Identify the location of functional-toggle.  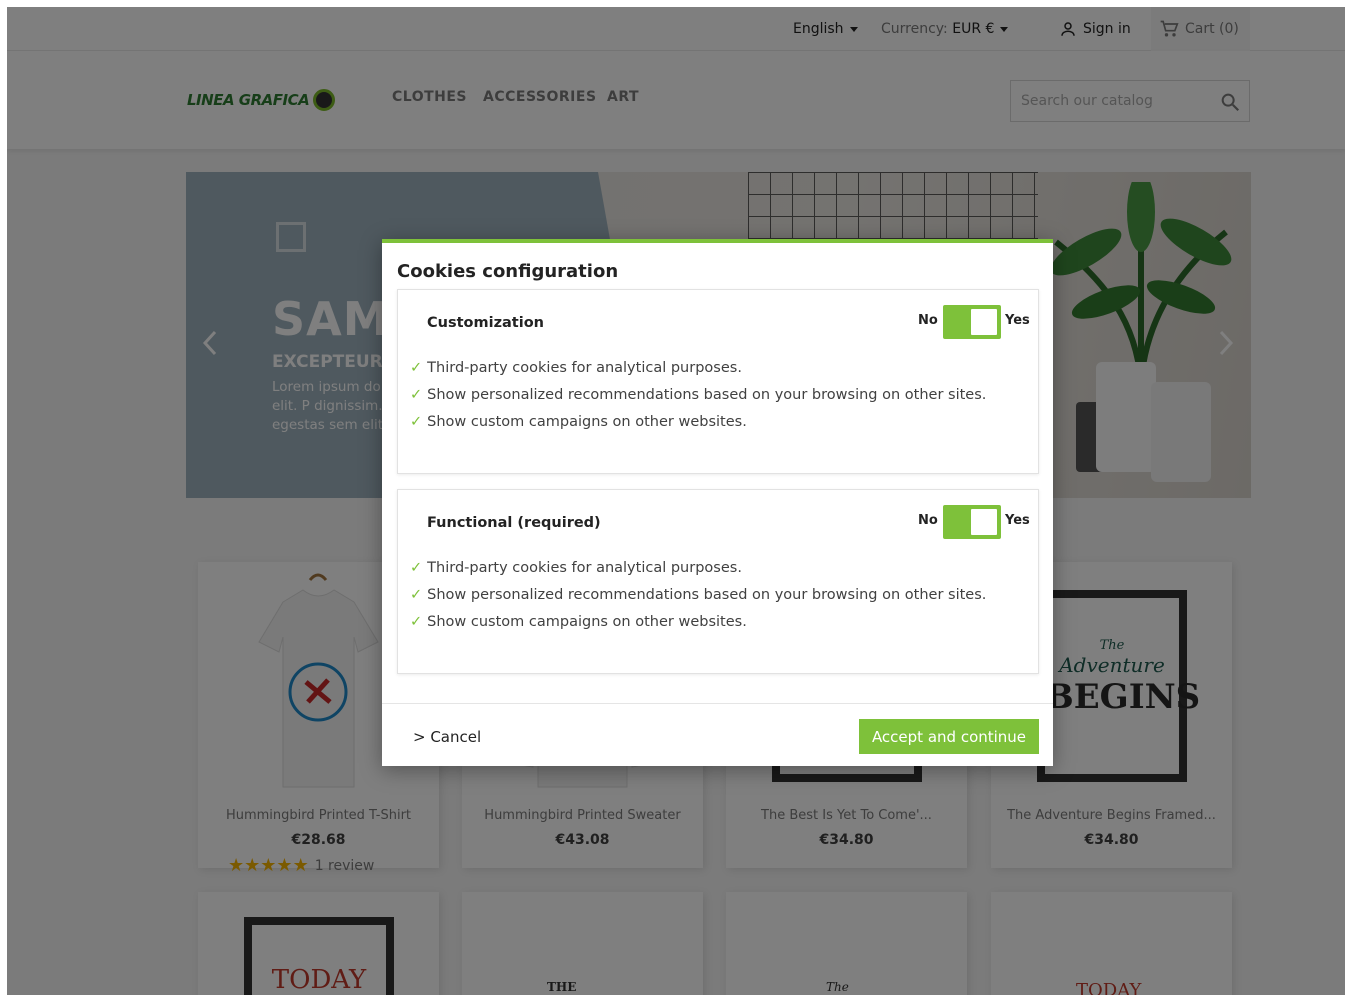
(972, 522).